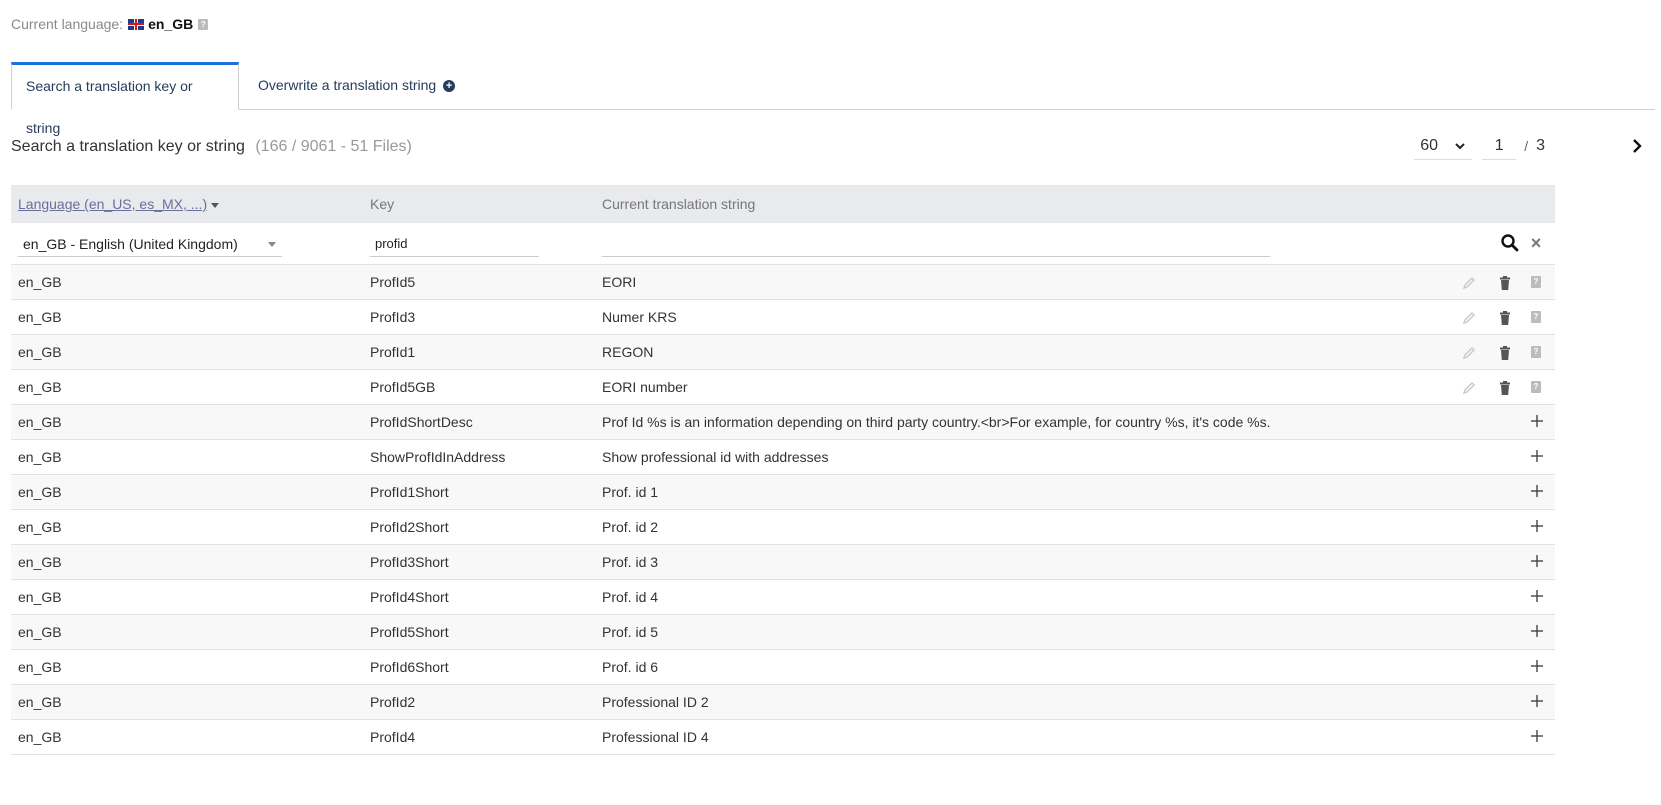  I want to click on row-translation-string: Prof. id 3, so click(630, 562).